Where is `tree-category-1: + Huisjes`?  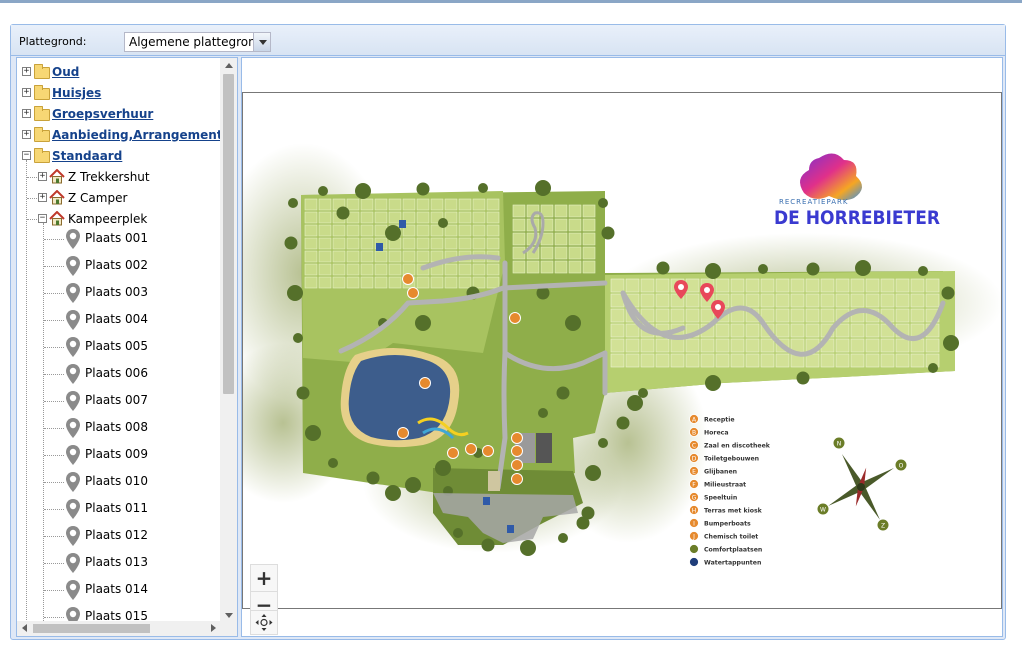 tree-category-1: + Huisjes is located at coordinates (119, 93).